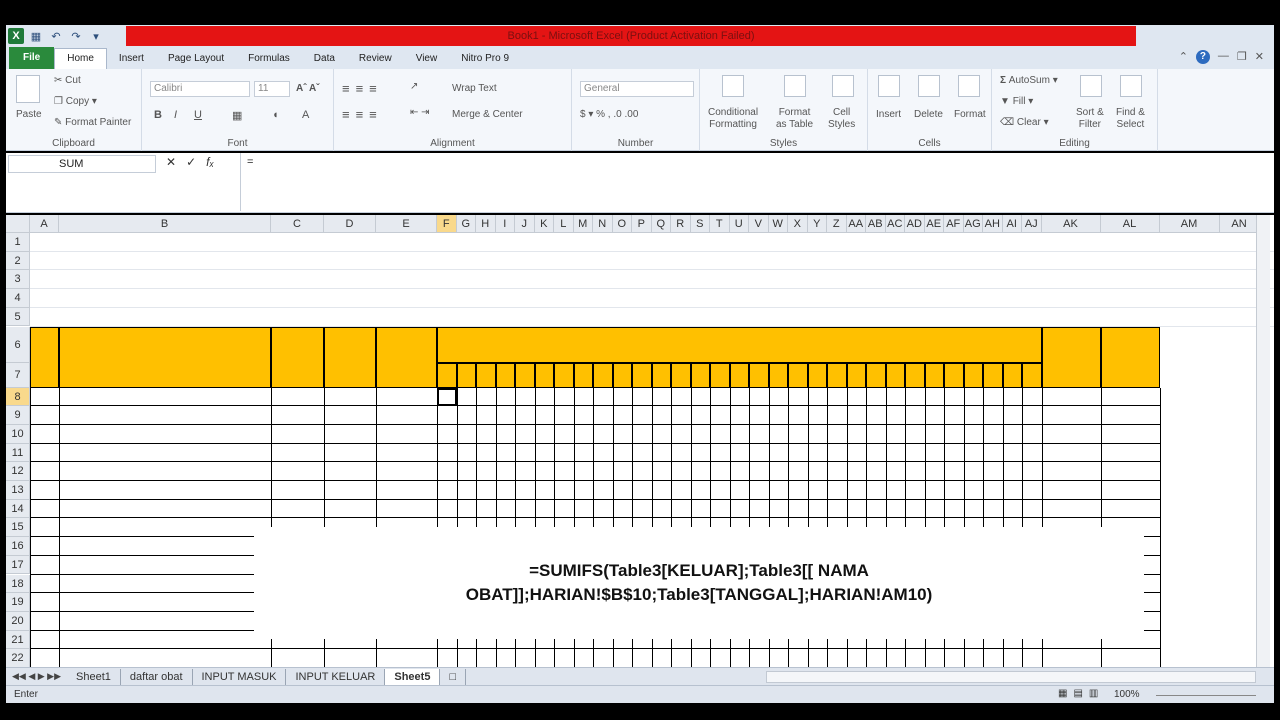  Describe the element at coordinates (505, 224) in the screenshot. I see `column-header-i: I` at that location.